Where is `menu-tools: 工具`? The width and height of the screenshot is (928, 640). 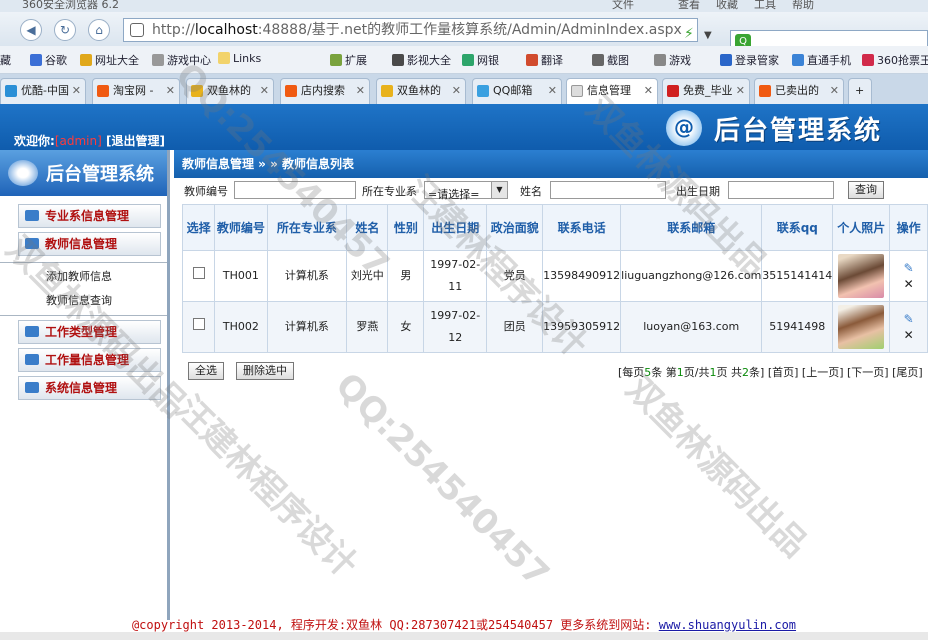 menu-tools: 工具 is located at coordinates (765, 6).